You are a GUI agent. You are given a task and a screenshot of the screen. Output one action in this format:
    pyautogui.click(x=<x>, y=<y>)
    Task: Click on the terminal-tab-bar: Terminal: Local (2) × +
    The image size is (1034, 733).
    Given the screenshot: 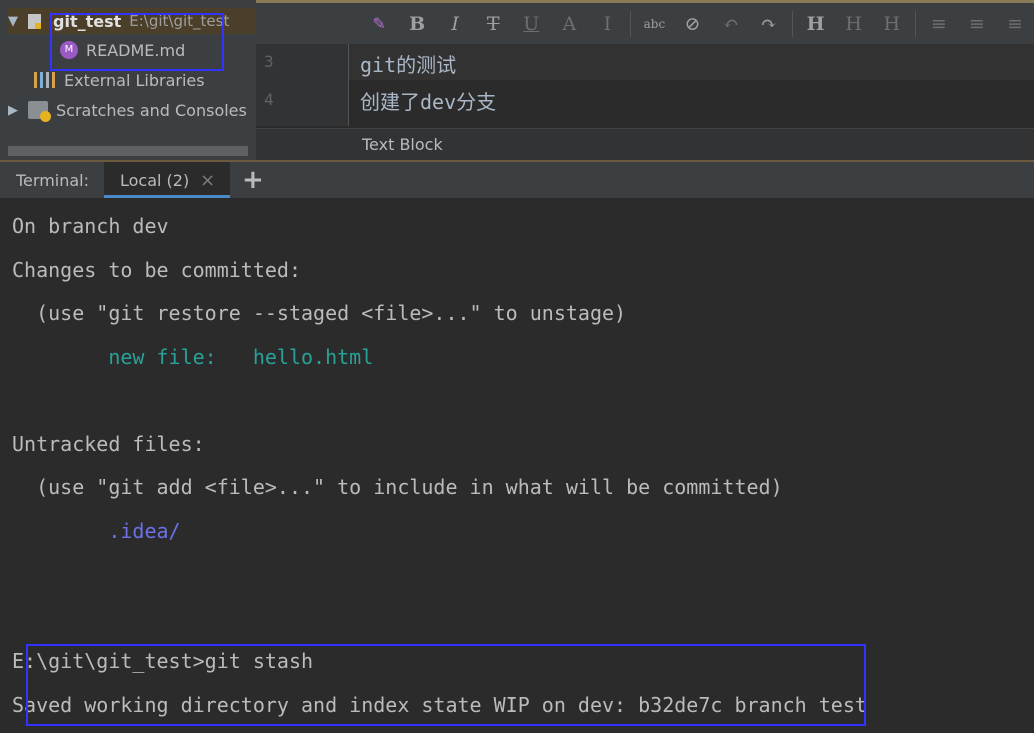 What is the action you would take?
    pyautogui.click(x=517, y=179)
    